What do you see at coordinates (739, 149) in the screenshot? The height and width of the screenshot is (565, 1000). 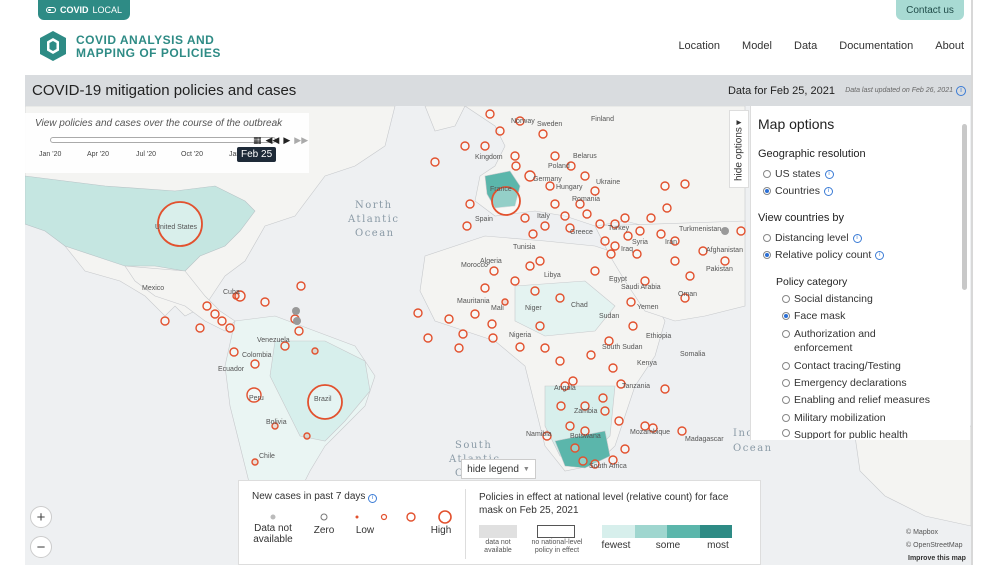 I see `hide-options-button: hide options ◂` at bounding box center [739, 149].